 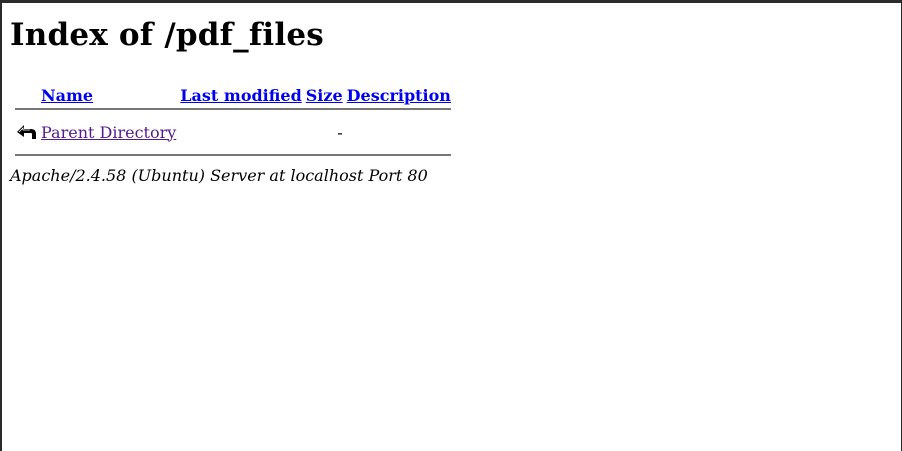 I want to click on sort-by-description-link: Description, so click(x=399, y=95).